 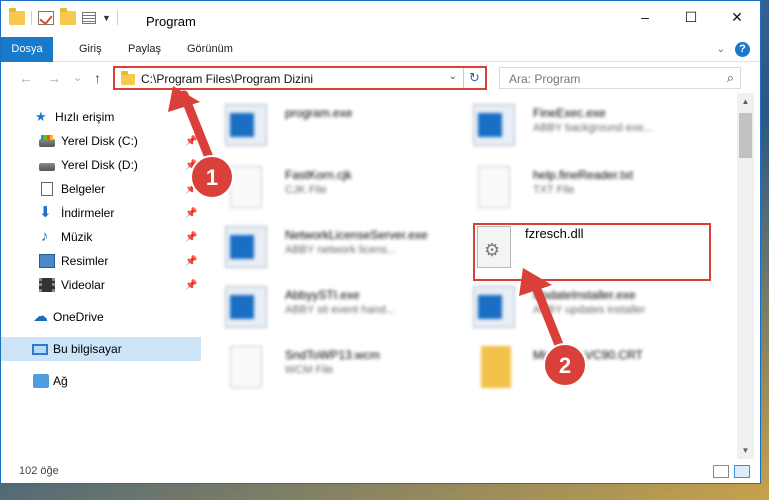 I want to click on file-name: SndToWP13.wcm, so click(x=332, y=355).